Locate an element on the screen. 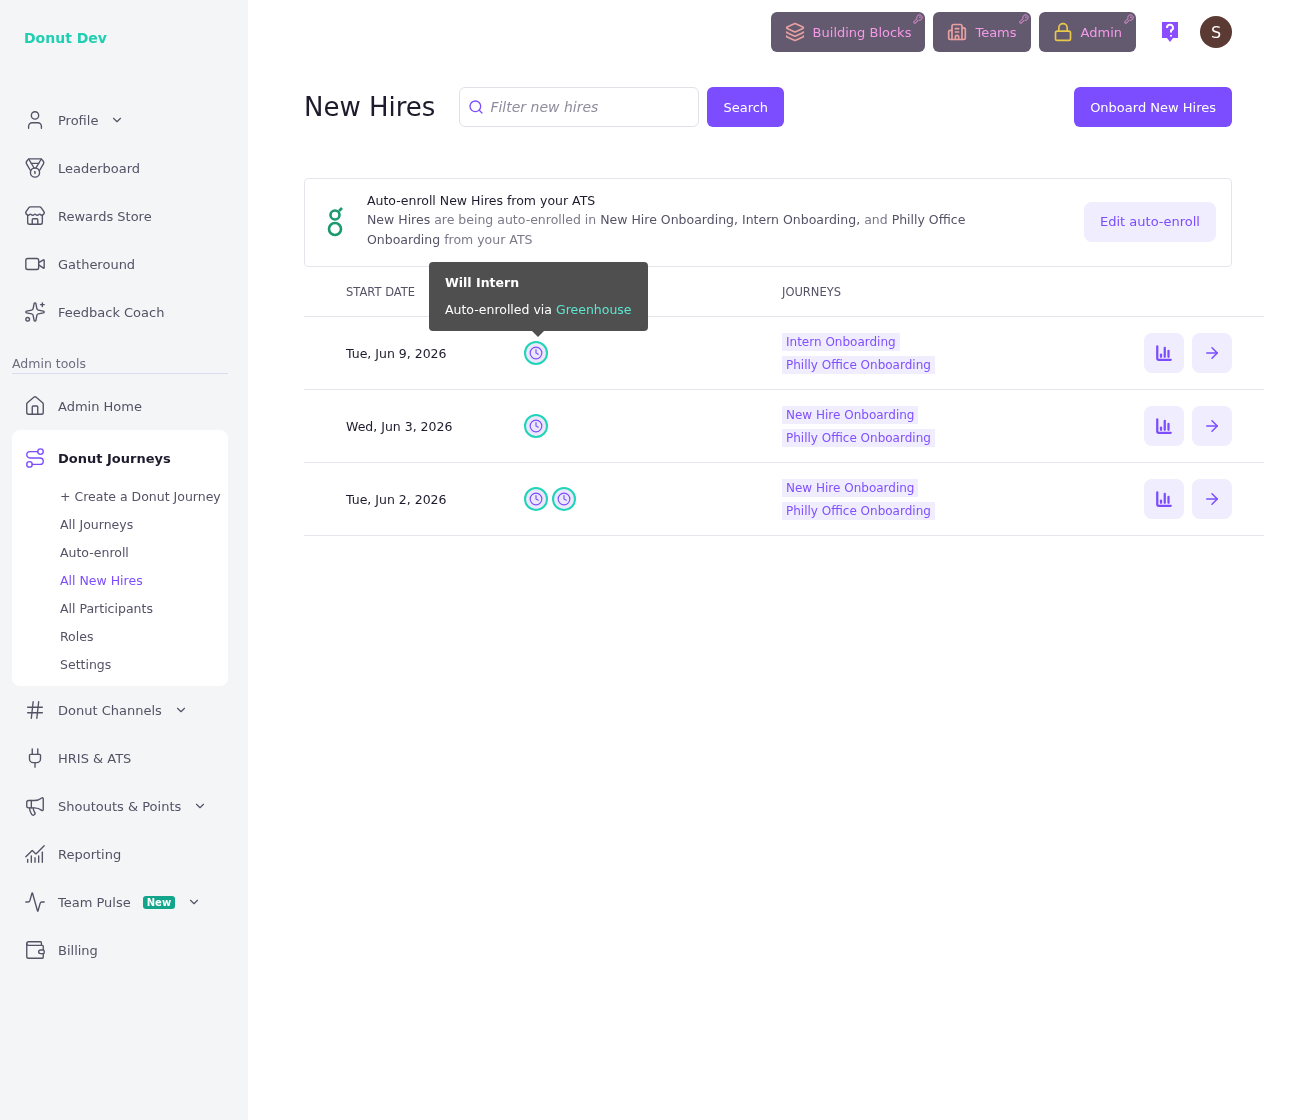  sidebar-item: Feedback Coach is located at coordinates (120, 312).